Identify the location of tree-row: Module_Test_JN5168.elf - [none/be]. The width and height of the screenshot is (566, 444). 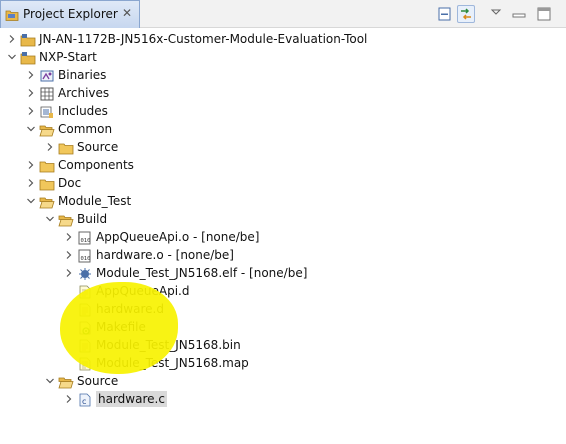
(283, 273).